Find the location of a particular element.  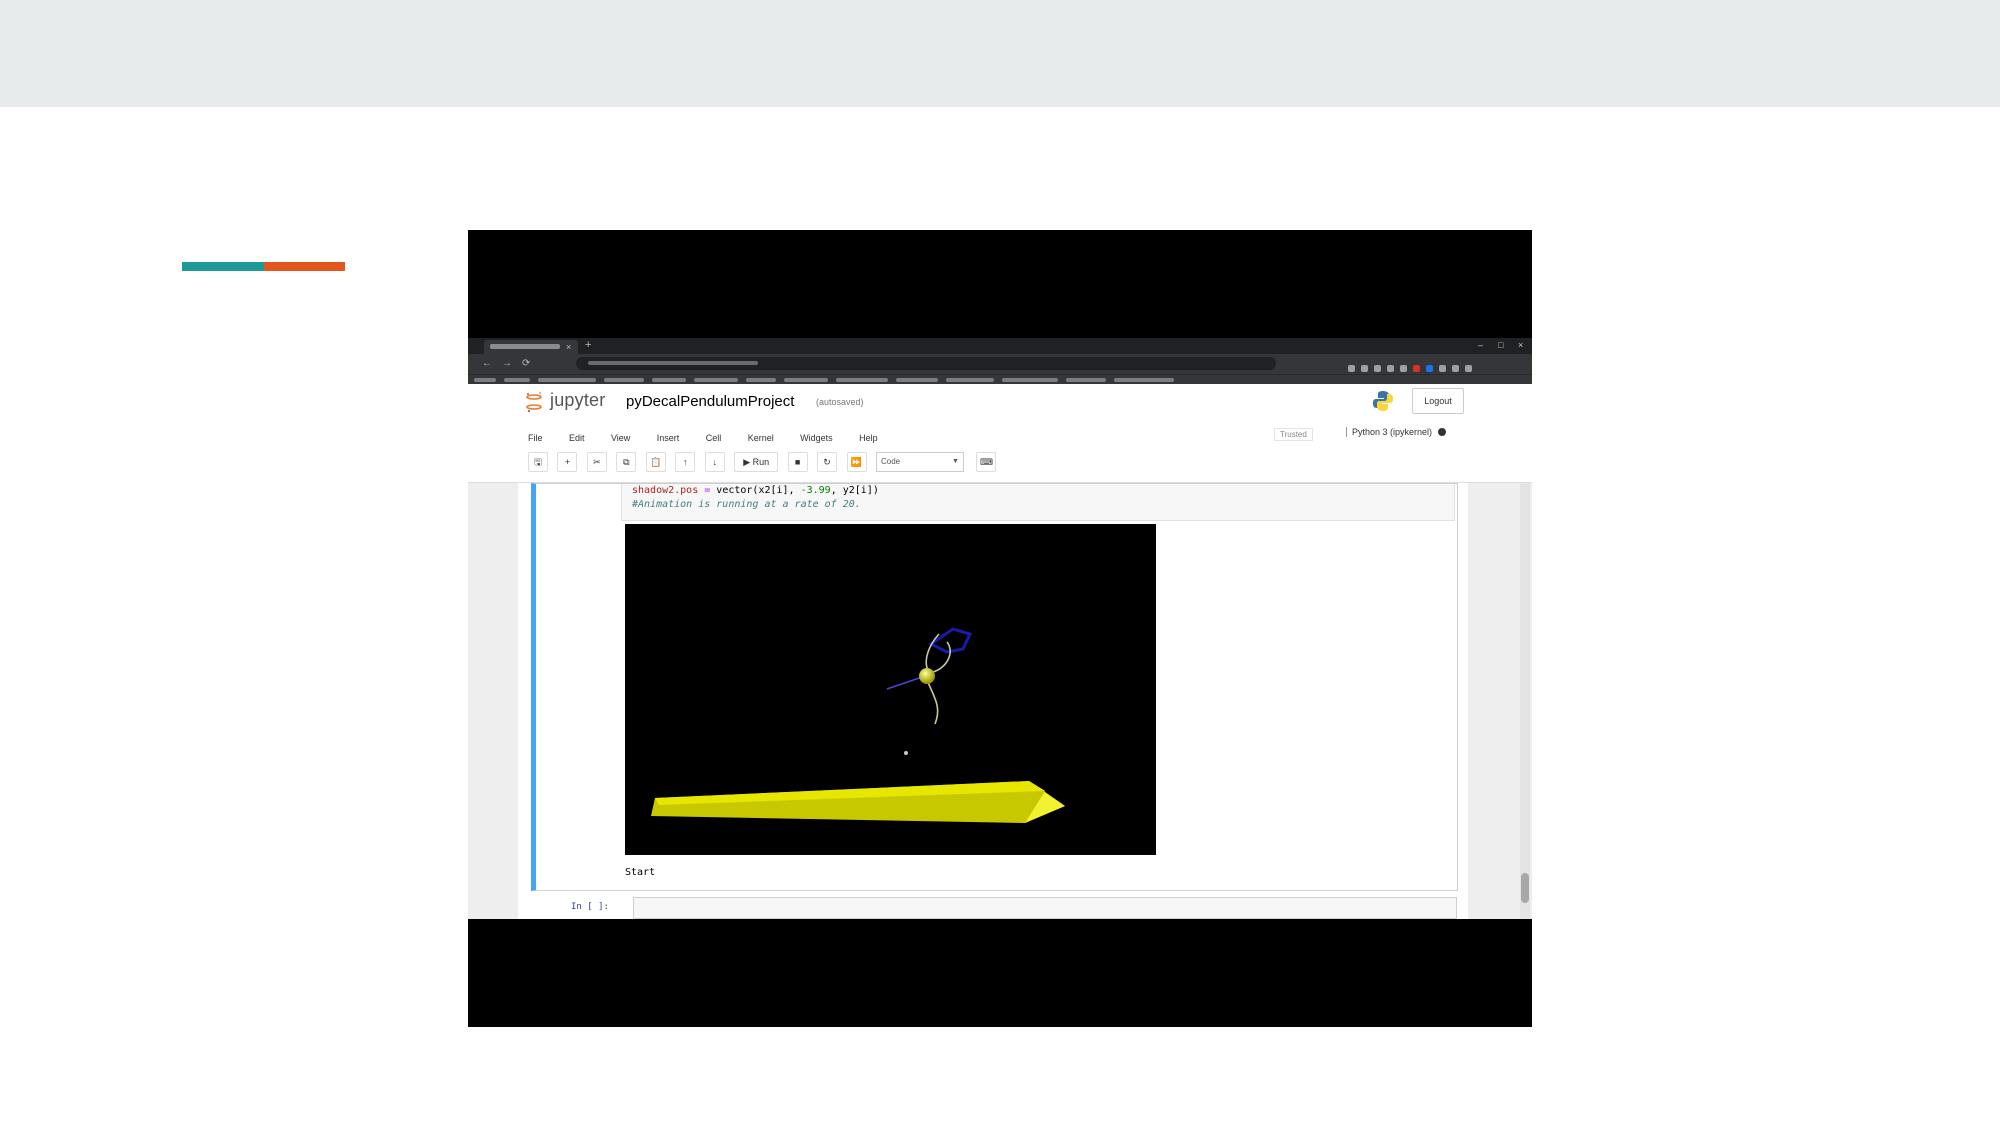

tab-close-icon: × is located at coordinates (568, 347).